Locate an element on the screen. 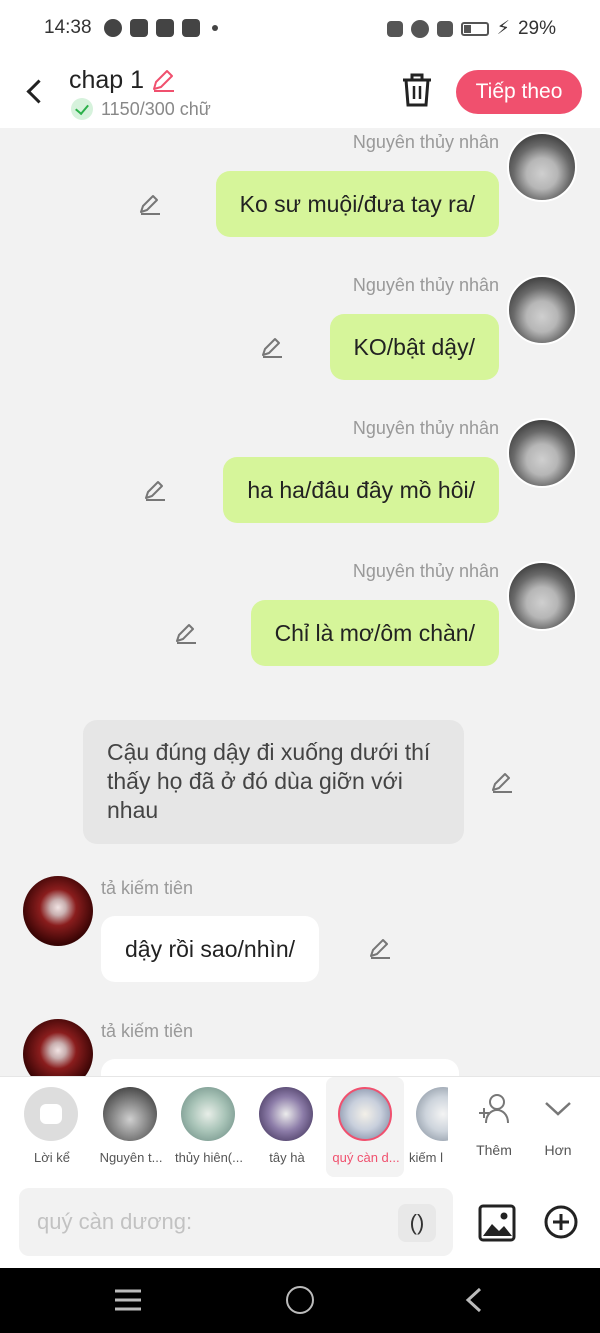 This screenshot has height=1333, width=600. more-notifications-dot is located at coordinates (215, 28).